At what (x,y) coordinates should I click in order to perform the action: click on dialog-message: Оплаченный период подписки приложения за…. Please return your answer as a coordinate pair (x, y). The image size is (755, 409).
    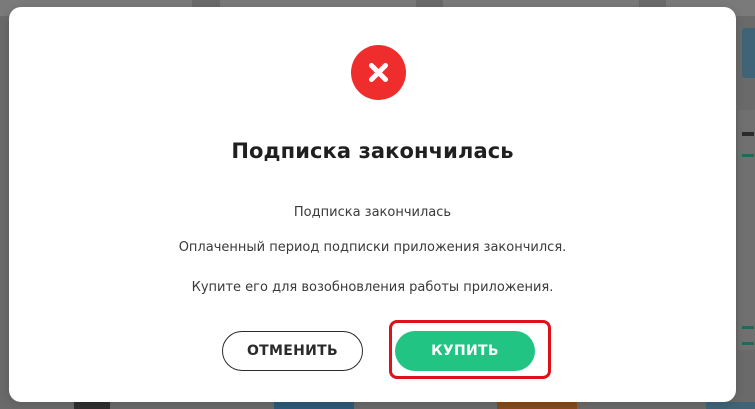
    Looking at the image, I should click on (372, 247).